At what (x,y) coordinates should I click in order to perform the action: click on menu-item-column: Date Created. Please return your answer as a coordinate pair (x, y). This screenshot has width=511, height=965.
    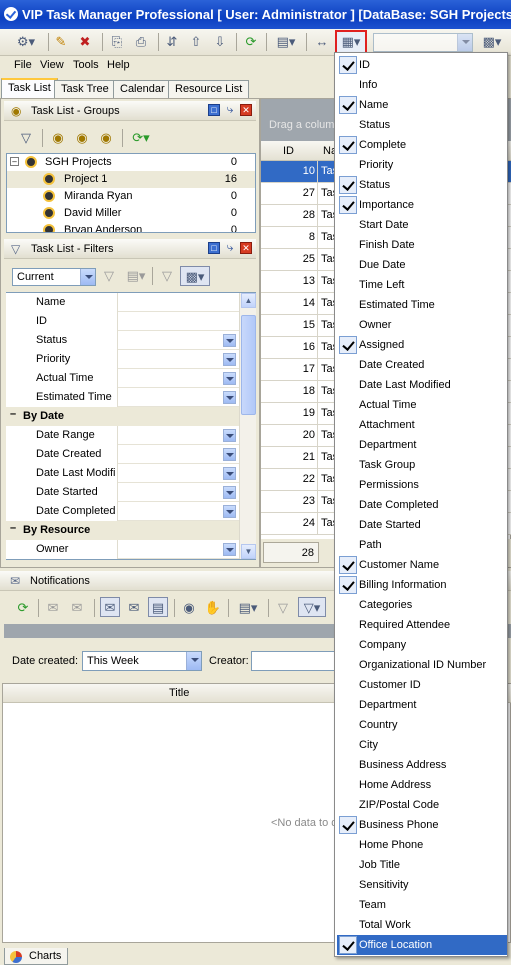
    Looking at the image, I should click on (422, 365).